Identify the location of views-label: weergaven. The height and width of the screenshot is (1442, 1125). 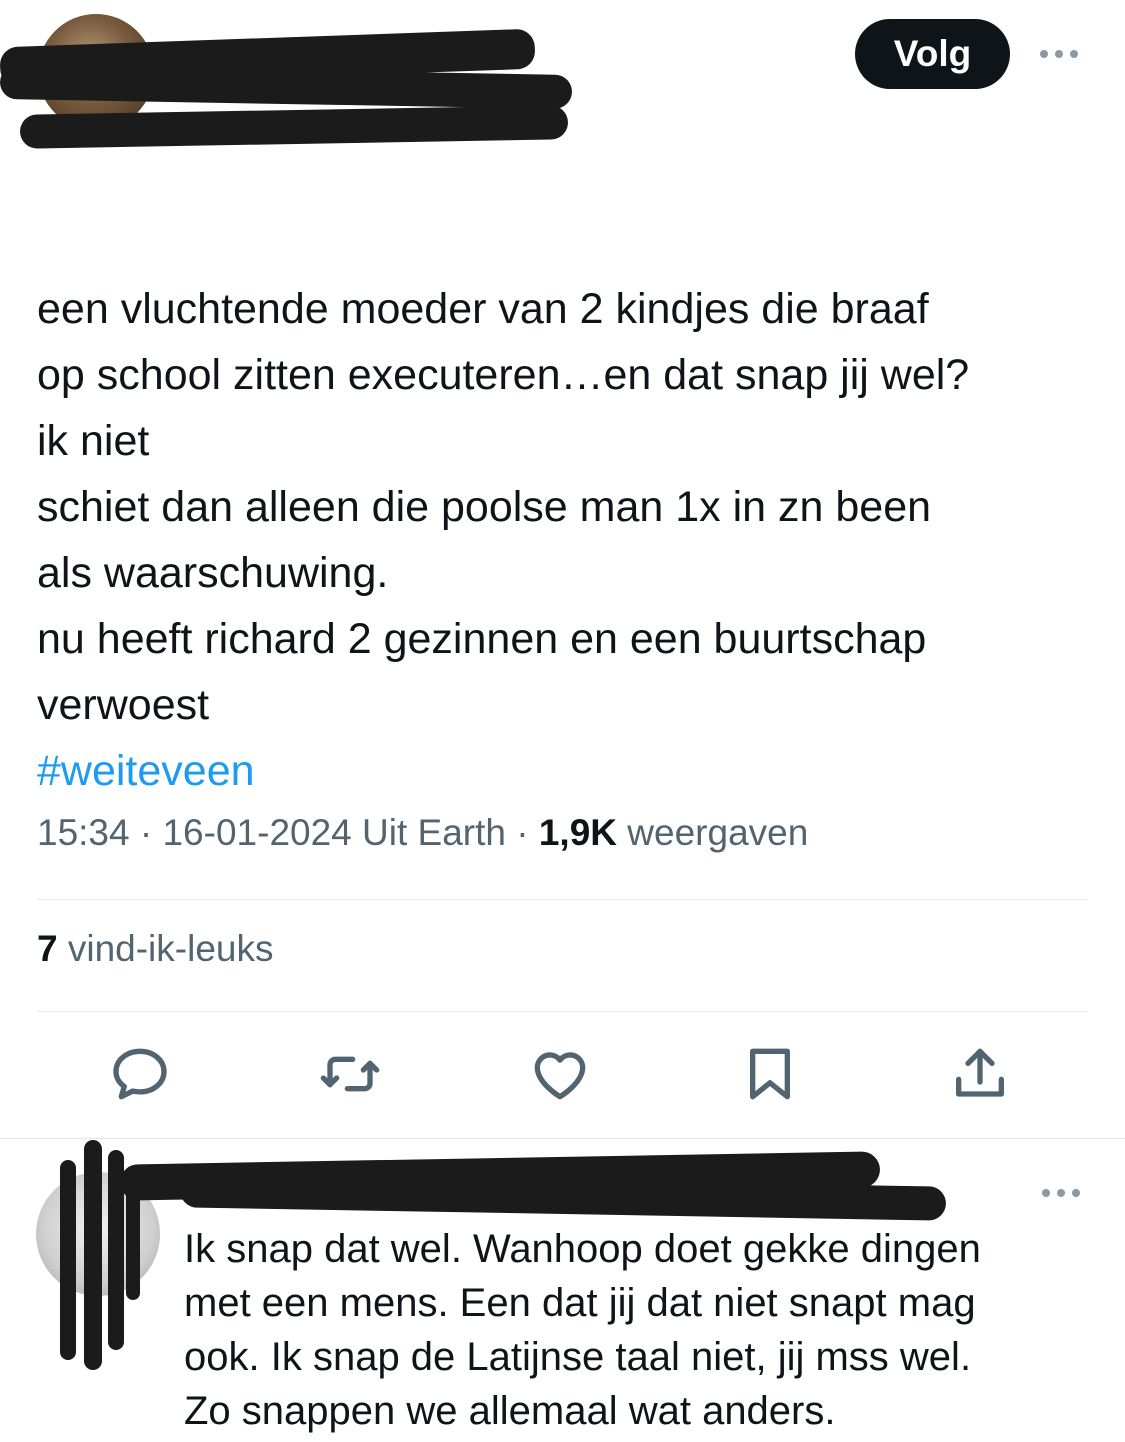
(718, 832).